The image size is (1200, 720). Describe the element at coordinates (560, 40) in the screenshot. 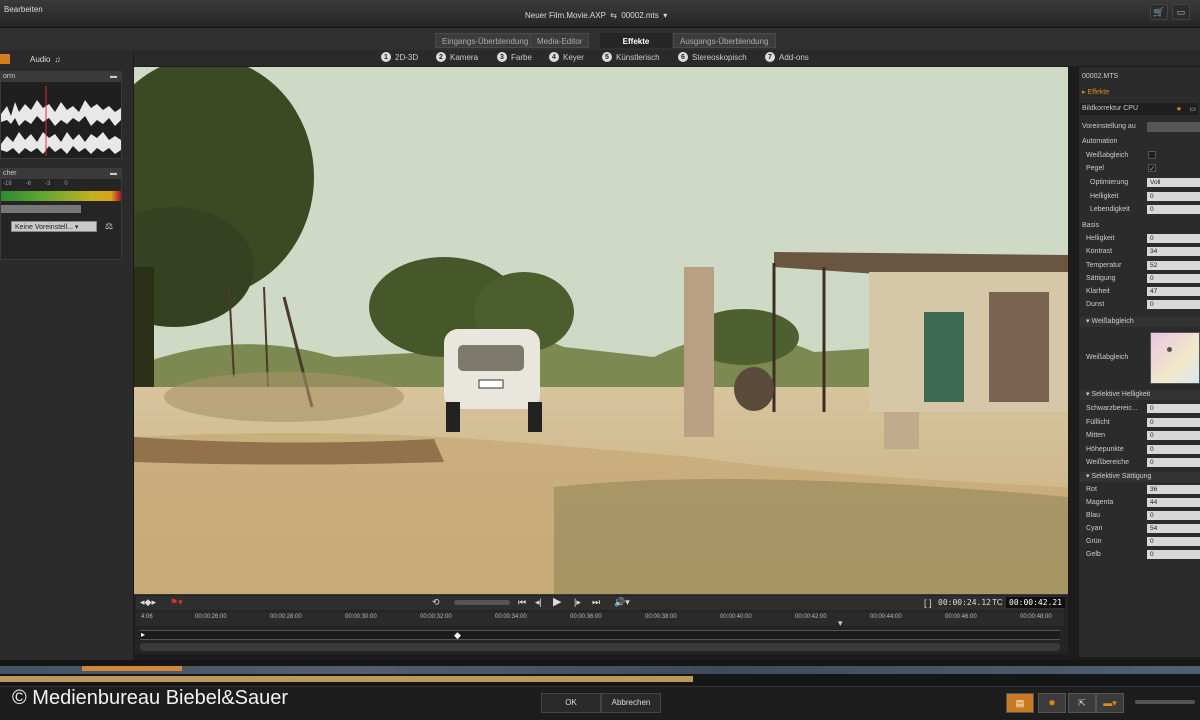

I see `tab-media-editor: Media-Editor` at that location.